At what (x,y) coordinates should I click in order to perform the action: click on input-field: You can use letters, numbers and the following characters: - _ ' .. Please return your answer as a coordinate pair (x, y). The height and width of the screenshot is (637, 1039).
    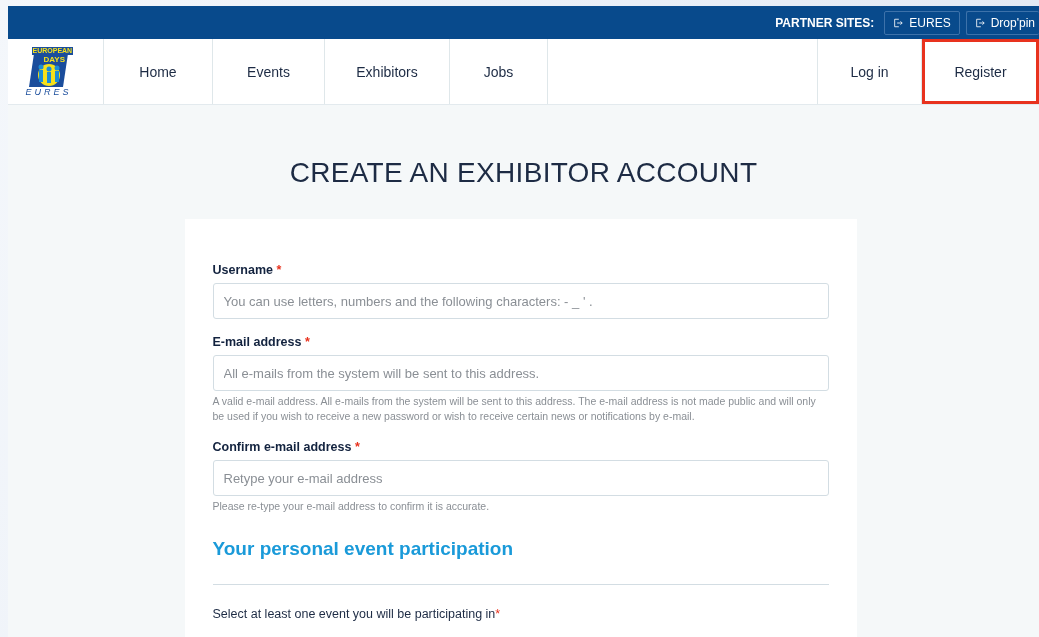
    Looking at the image, I should click on (520, 301).